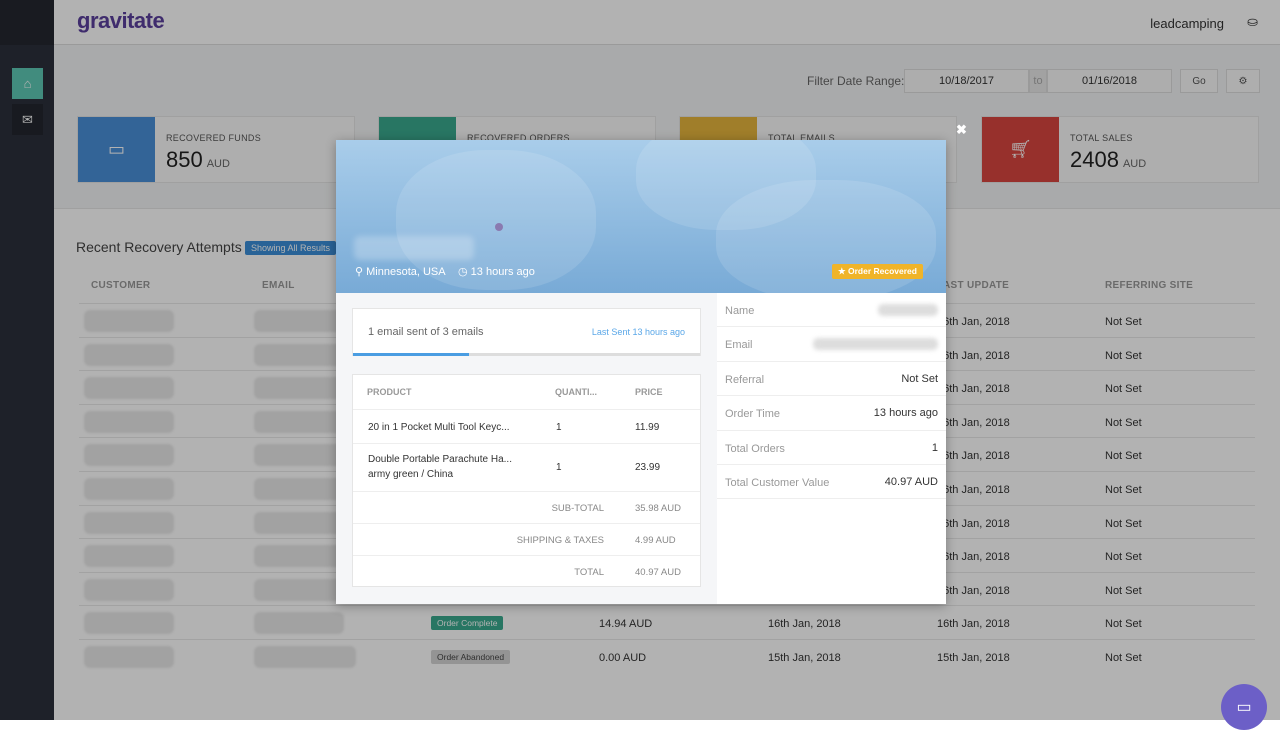  I want to click on location-text: Minnesota, USA, so click(406, 272).